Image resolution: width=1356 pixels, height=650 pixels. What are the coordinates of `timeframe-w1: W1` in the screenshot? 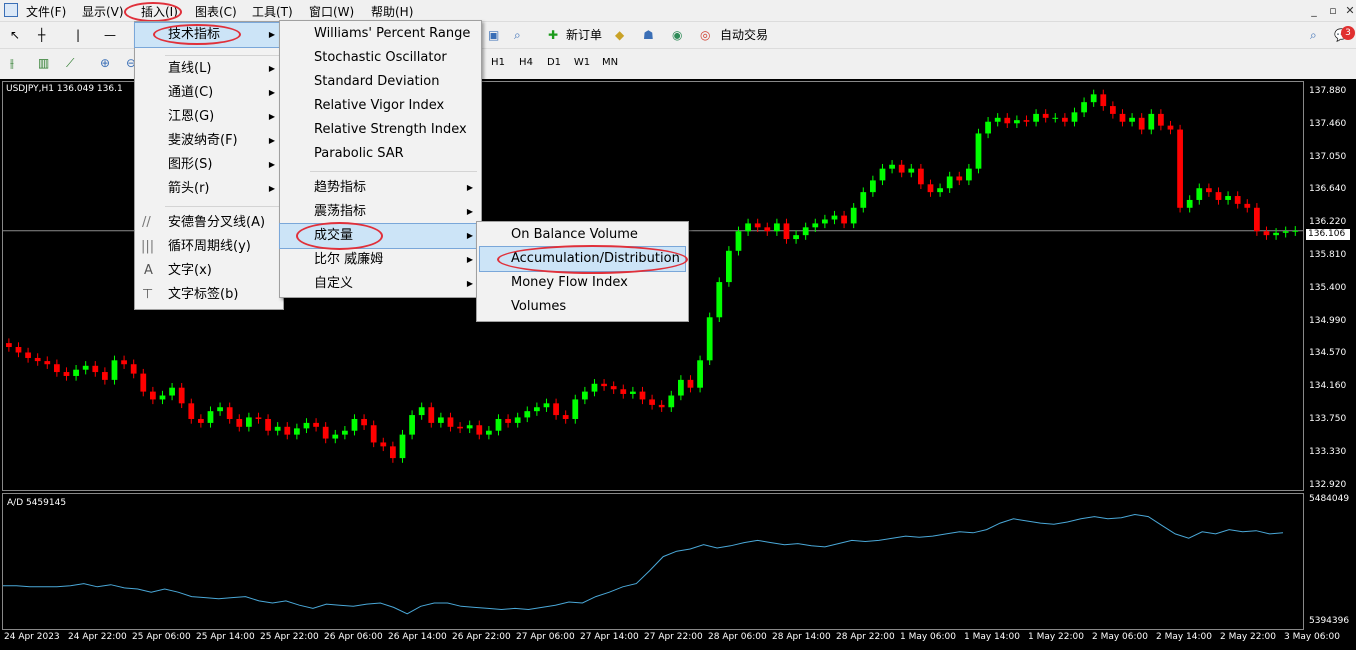 It's located at (582, 63).